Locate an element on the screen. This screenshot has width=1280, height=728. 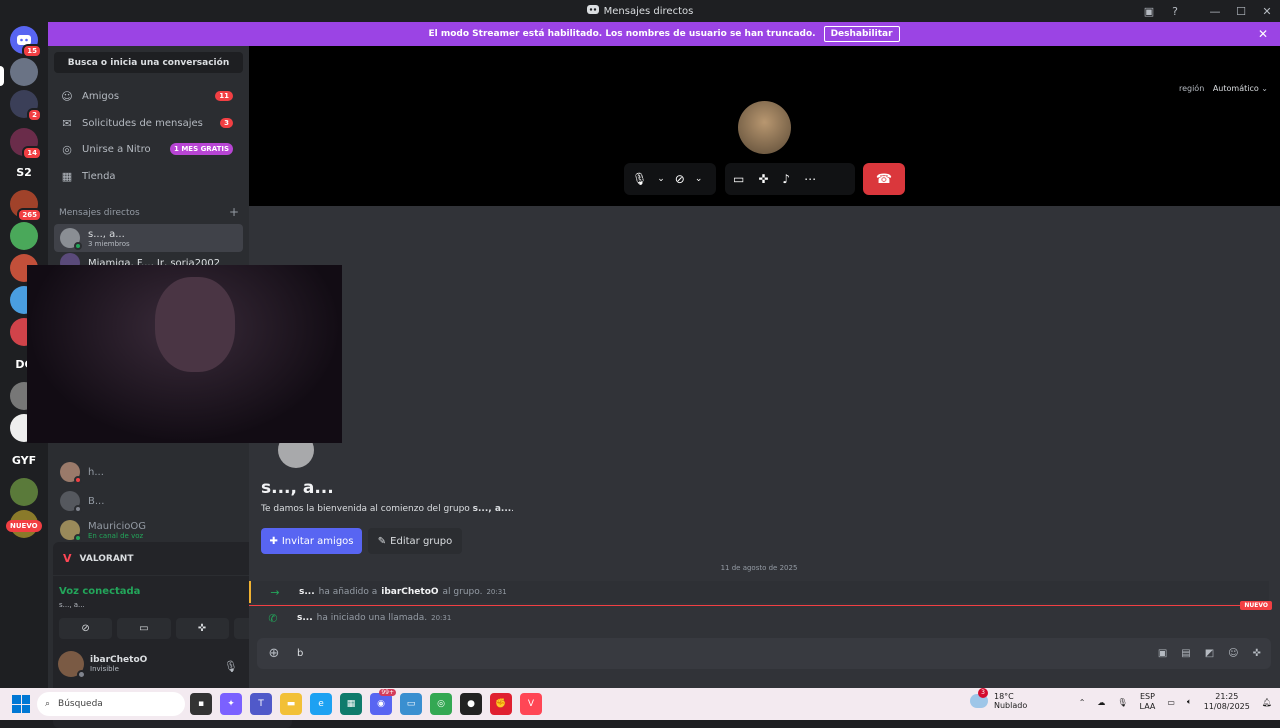
notification-badge: 265 is located at coordinates (29, 215).